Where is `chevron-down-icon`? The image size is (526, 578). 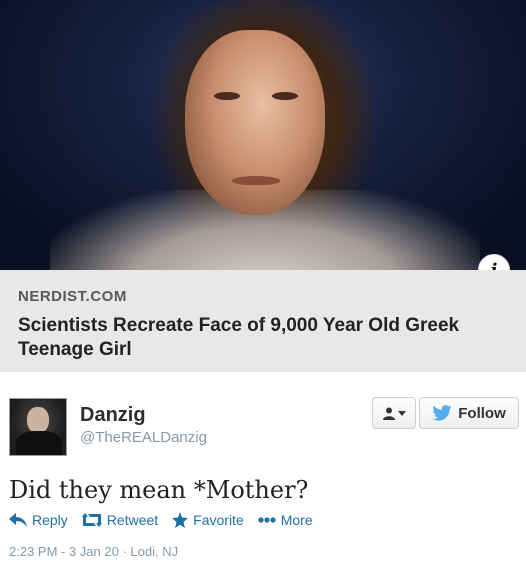
chevron-down-icon is located at coordinates (401, 413).